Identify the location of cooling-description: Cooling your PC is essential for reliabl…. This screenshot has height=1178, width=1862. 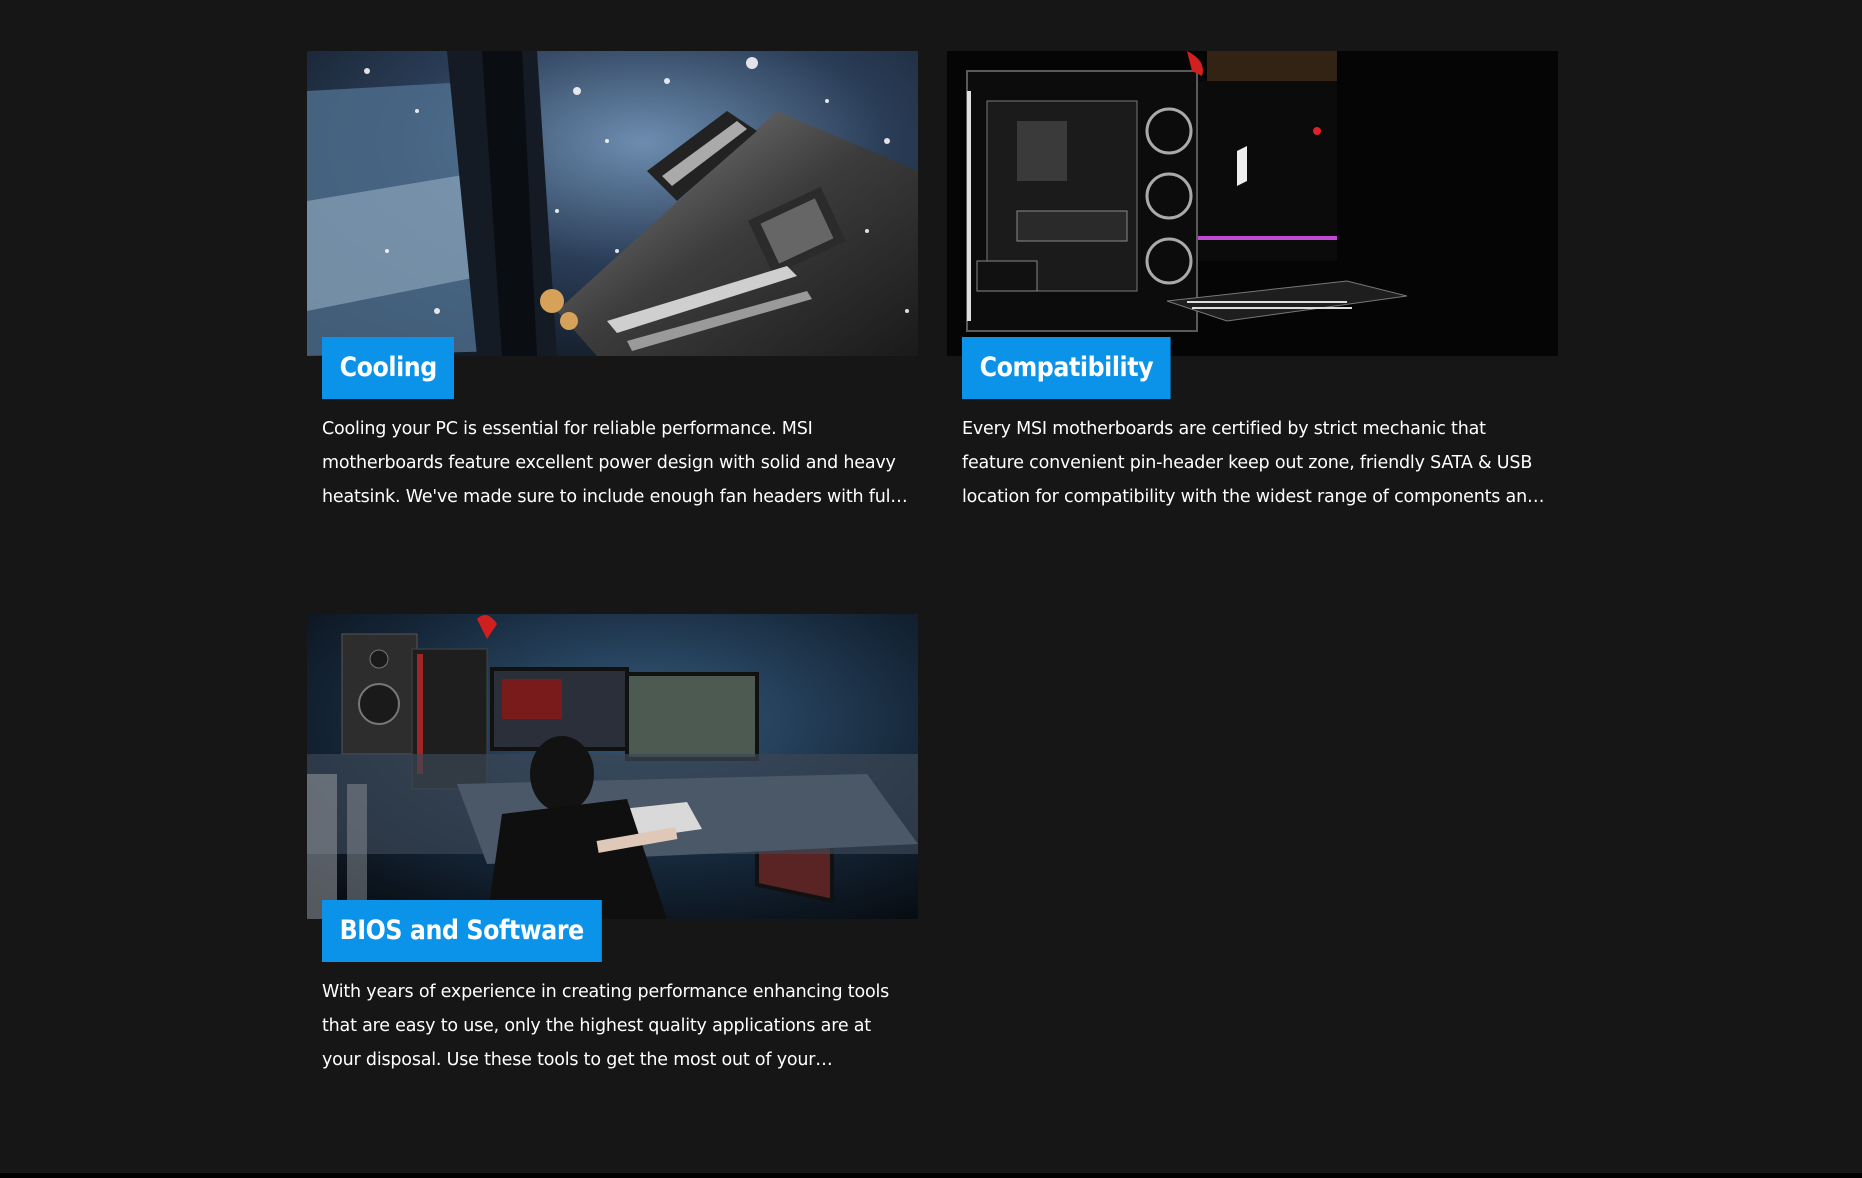
(609, 463).